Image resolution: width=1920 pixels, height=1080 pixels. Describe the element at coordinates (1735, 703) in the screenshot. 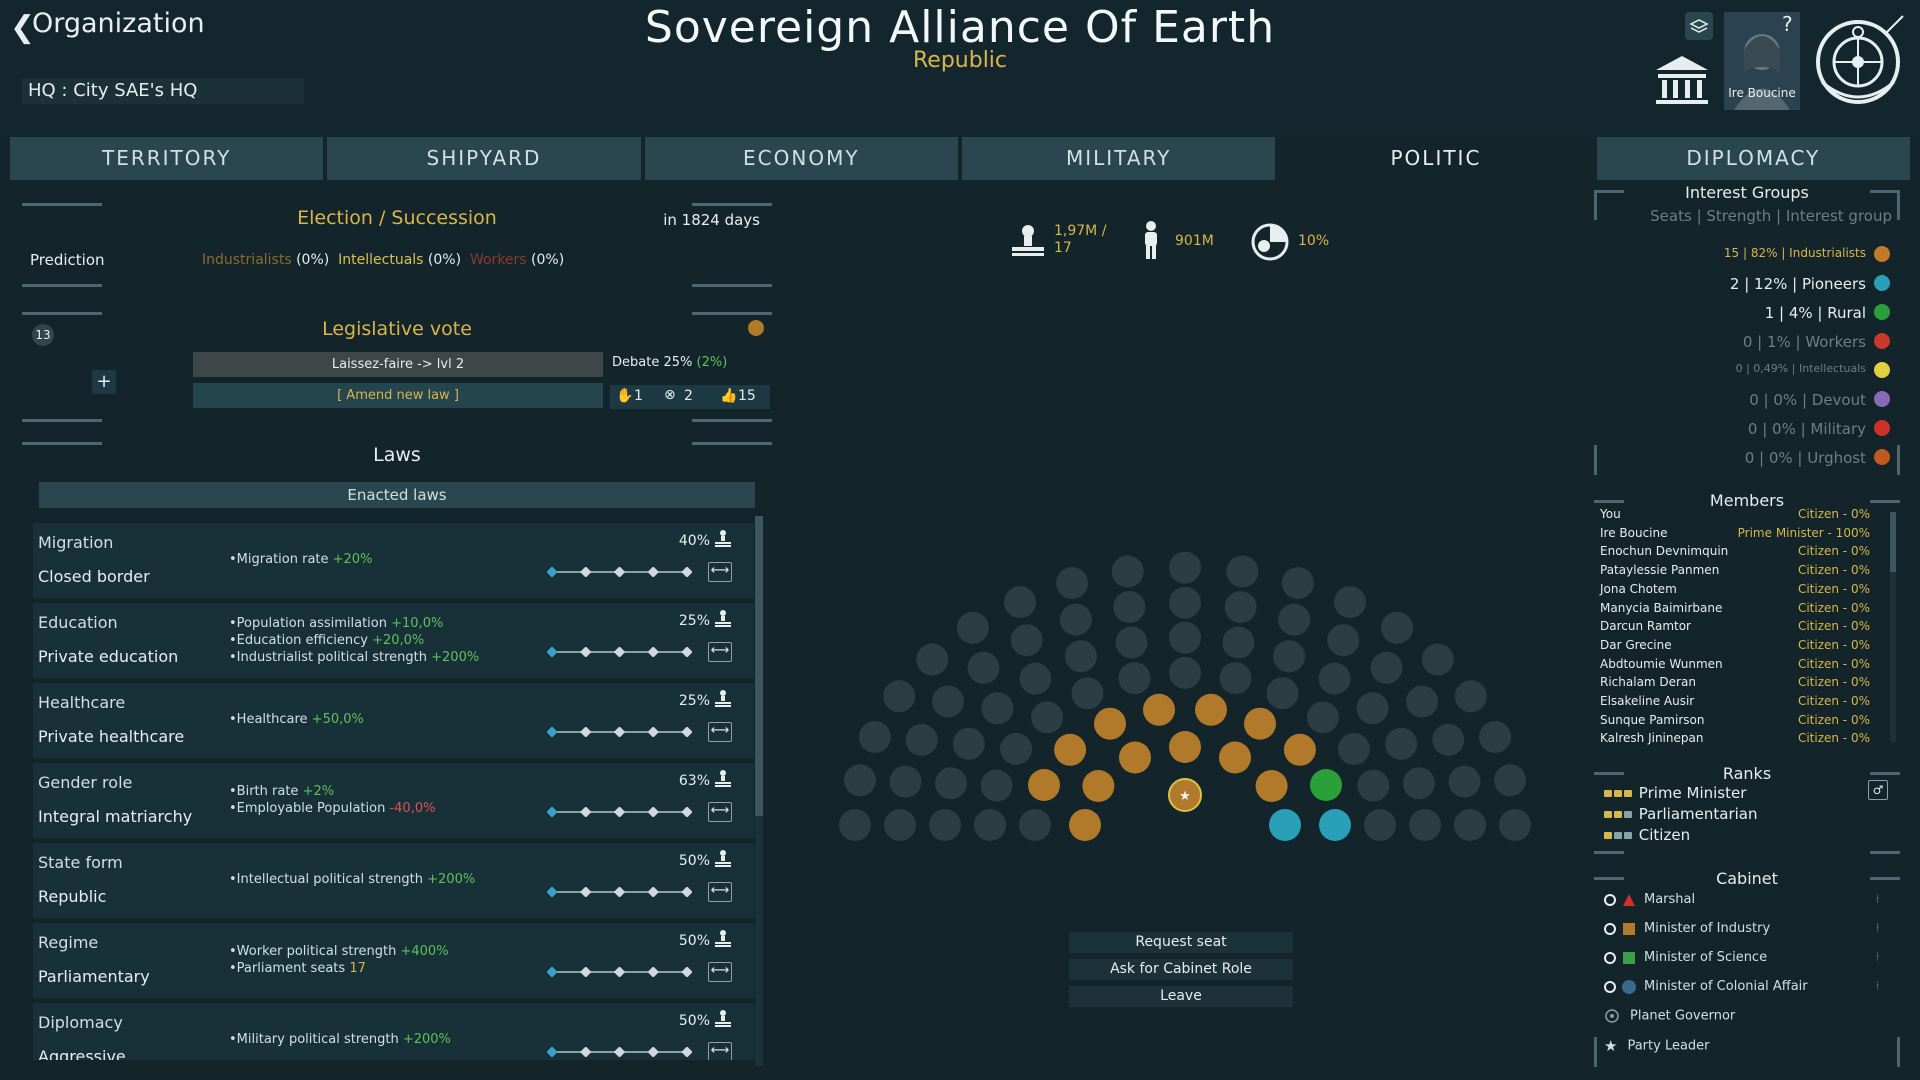

I see `member-row: Elsakeline Ausir Citizen - 0%` at that location.